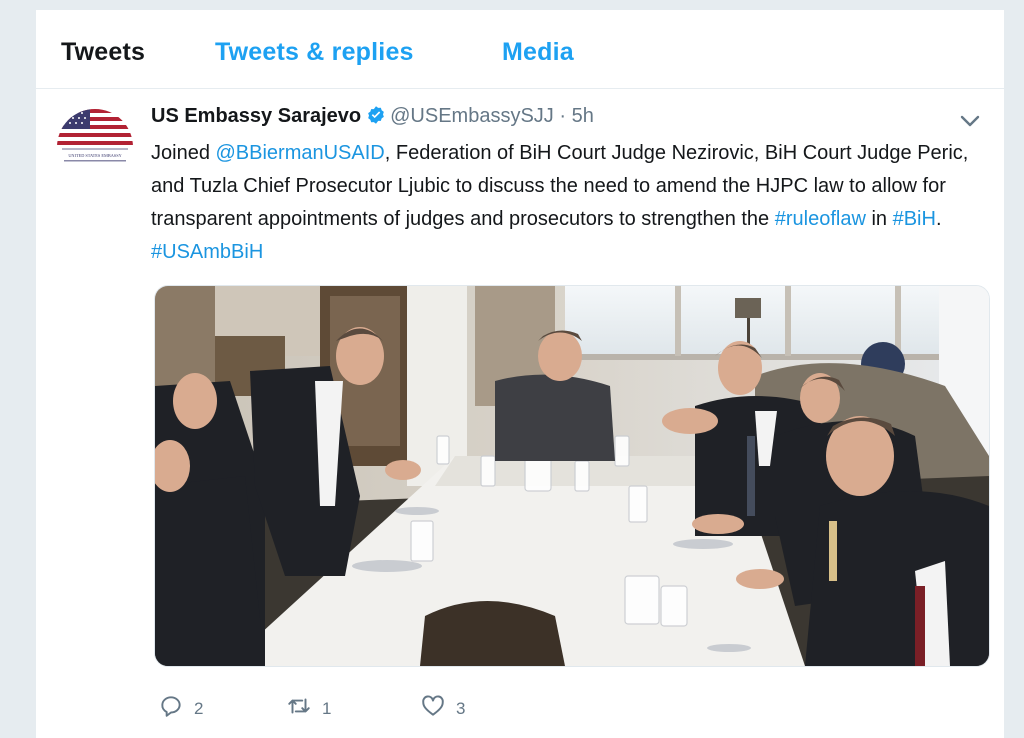 The width and height of the screenshot is (1024, 738). I want to click on reply-button: 2, so click(180, 708).